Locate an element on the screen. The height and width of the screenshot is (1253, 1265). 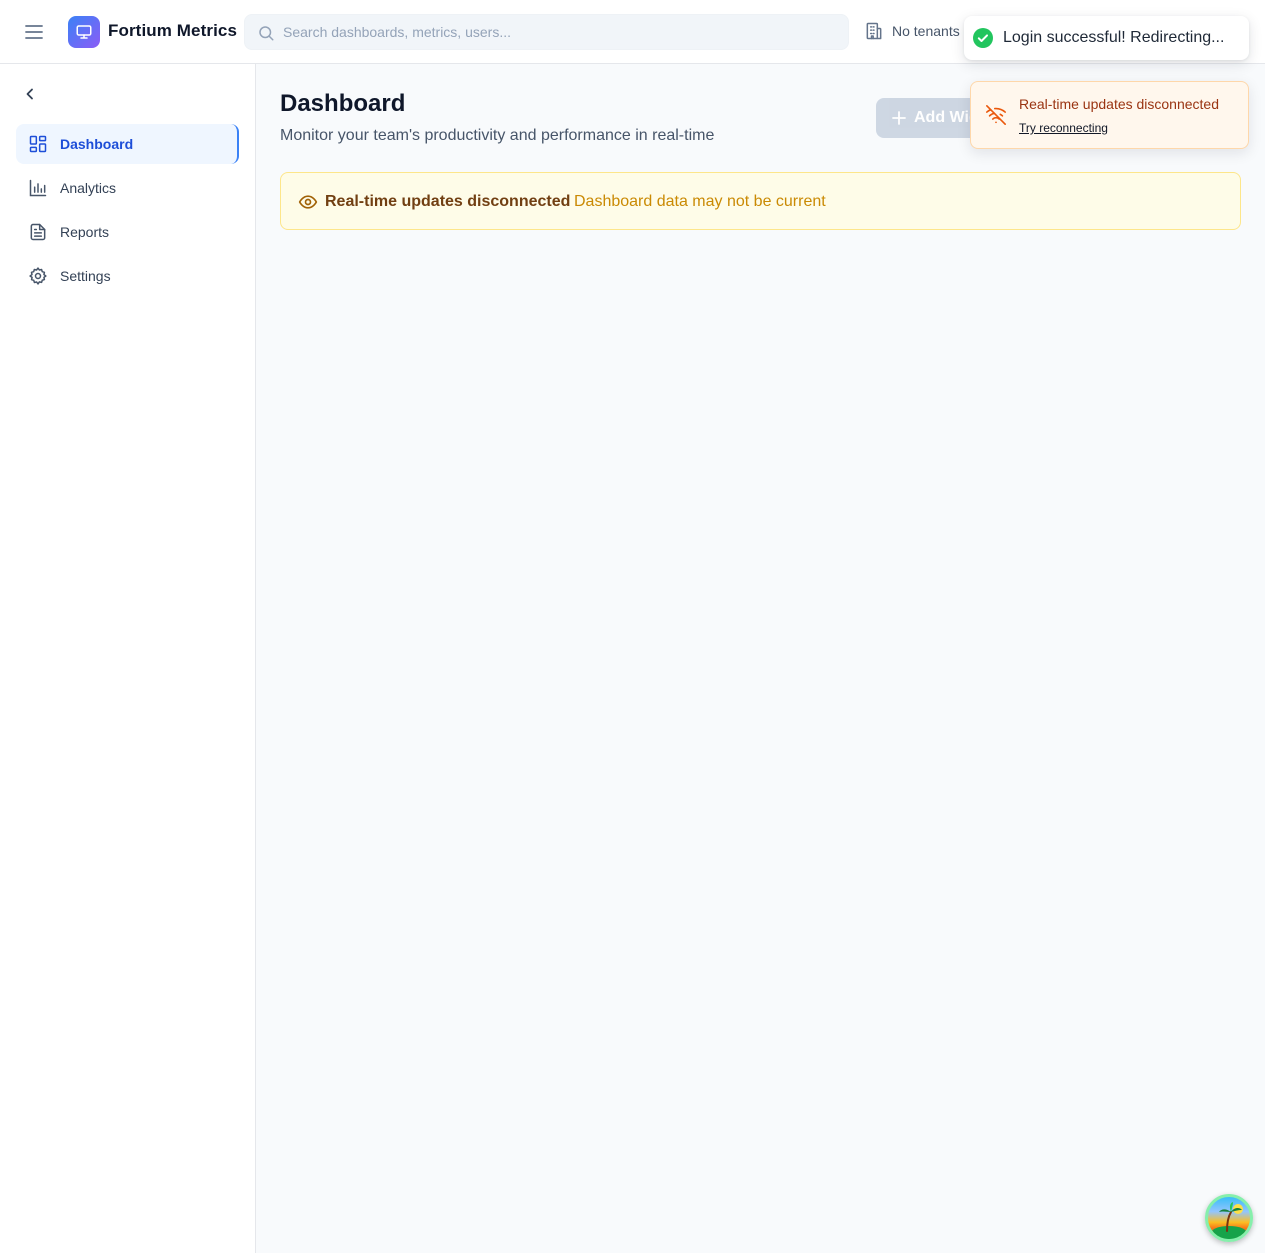
gear-icon is located at coordinates (38, 276).